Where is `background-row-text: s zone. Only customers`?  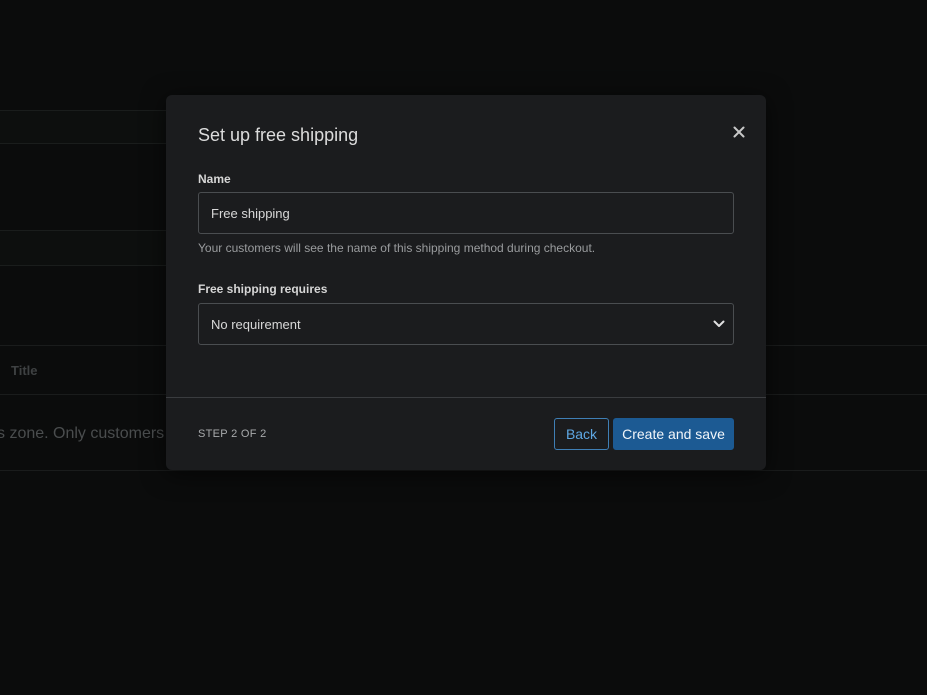 background-row-text: s zone. Only customers is located at coordinates (82, 433).